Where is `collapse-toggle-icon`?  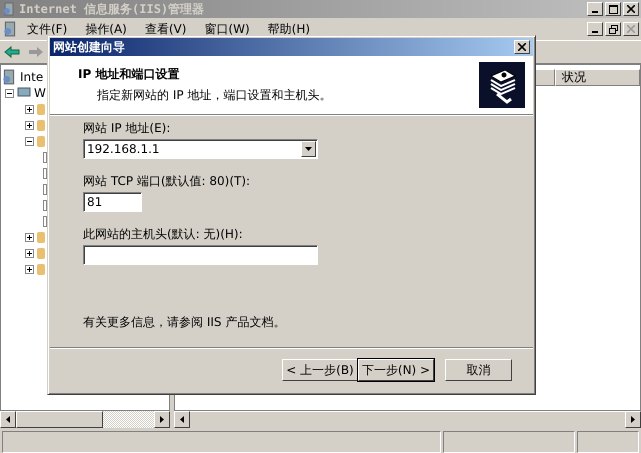 collapse-toggle-icon is located at coordinates (9, 93).